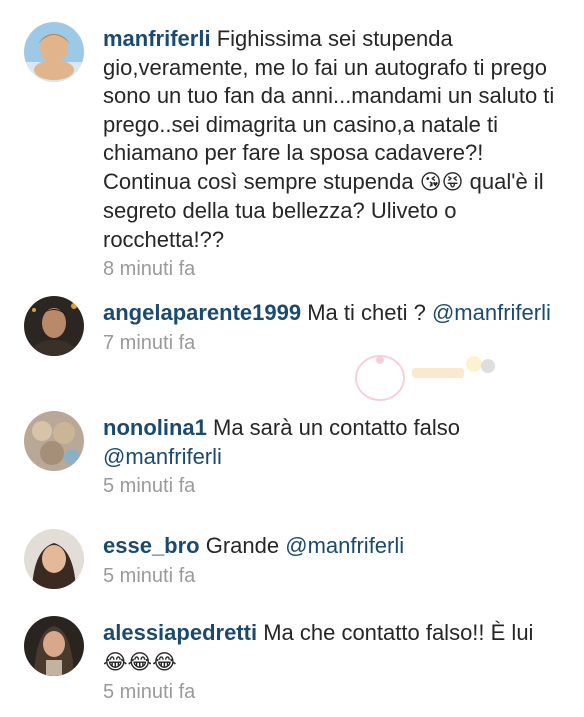 This screenshot has height=717, width=584. I want to click on emoji: 😘😝, so click(441, 182).